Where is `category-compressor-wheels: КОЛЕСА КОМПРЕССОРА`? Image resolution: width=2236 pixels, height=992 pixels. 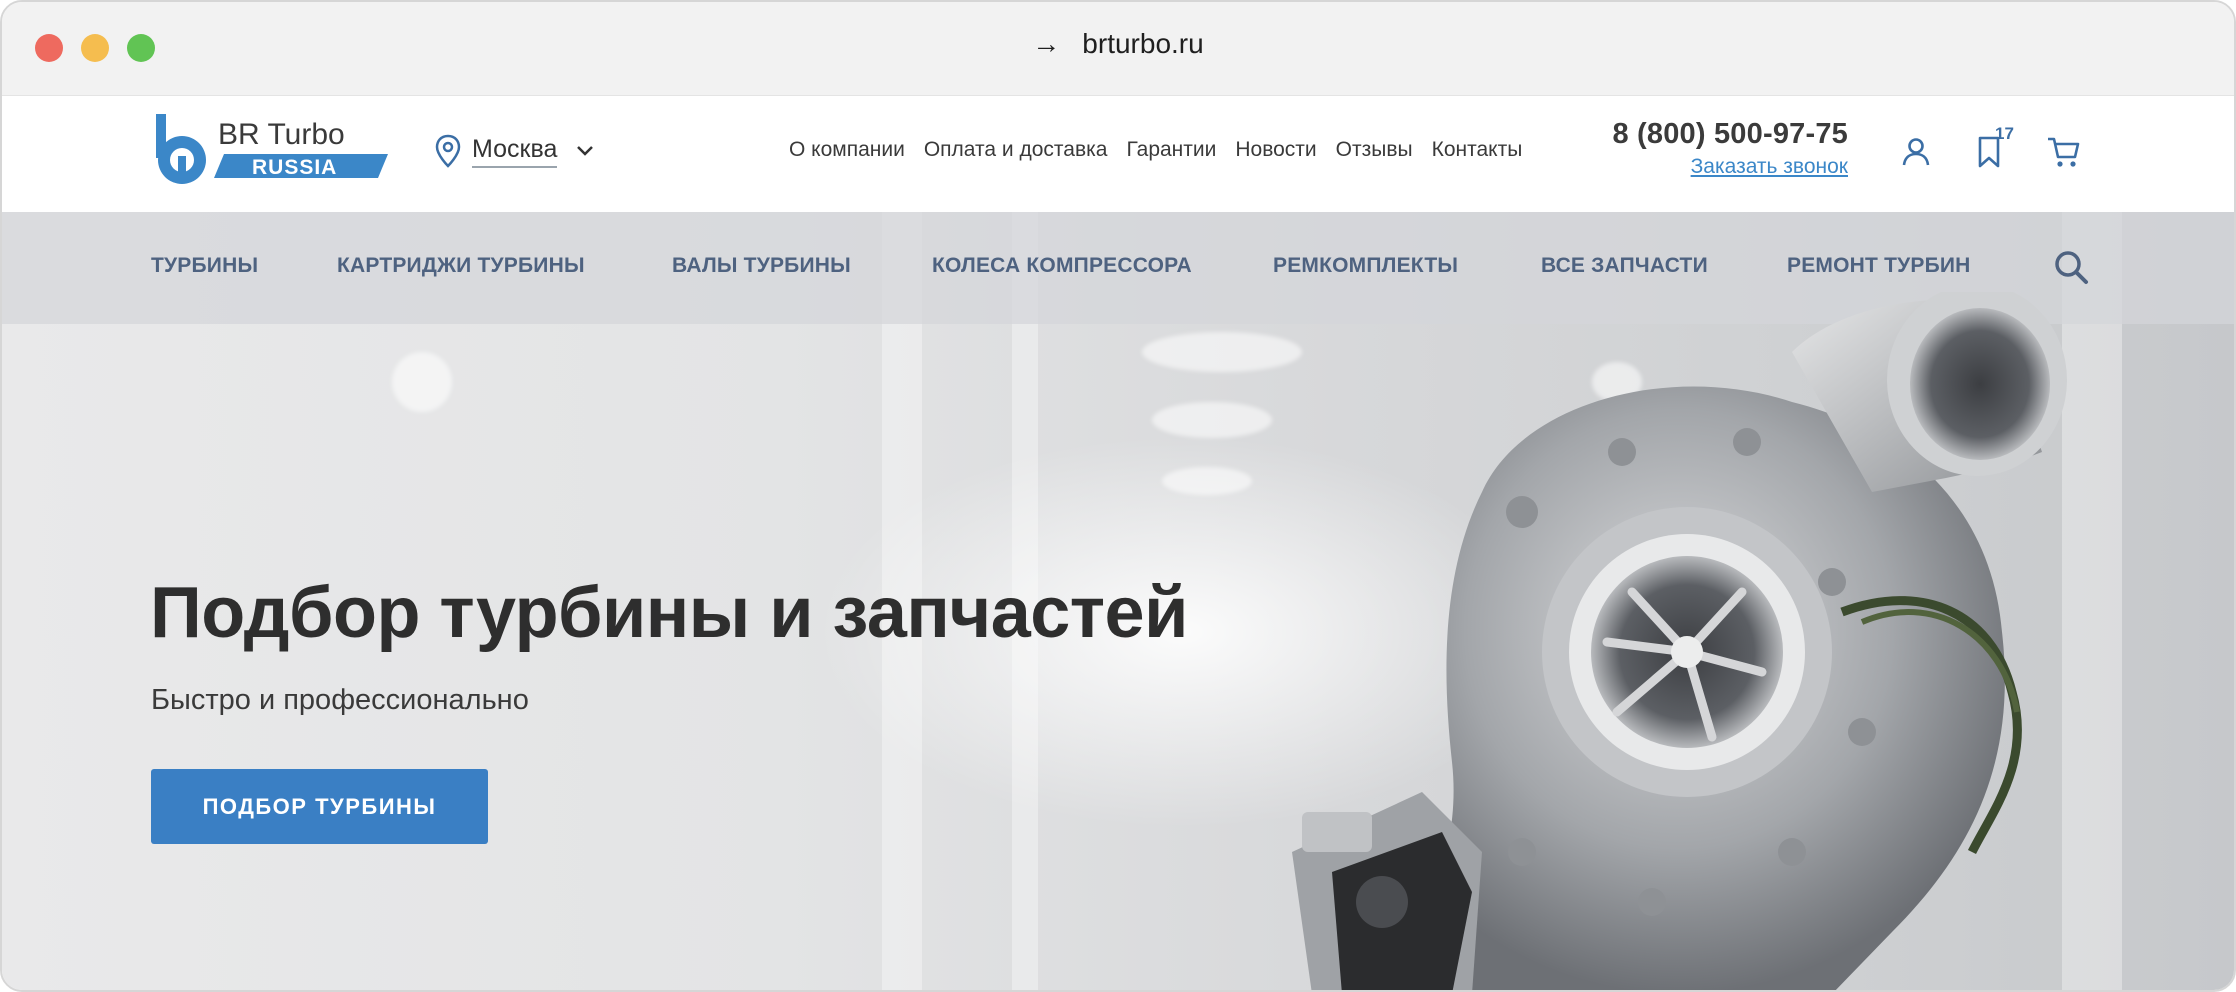
category-compressor-wheels: КОЛЕСА КОМПРЕССОРА is located at coordinates (1062, 266).